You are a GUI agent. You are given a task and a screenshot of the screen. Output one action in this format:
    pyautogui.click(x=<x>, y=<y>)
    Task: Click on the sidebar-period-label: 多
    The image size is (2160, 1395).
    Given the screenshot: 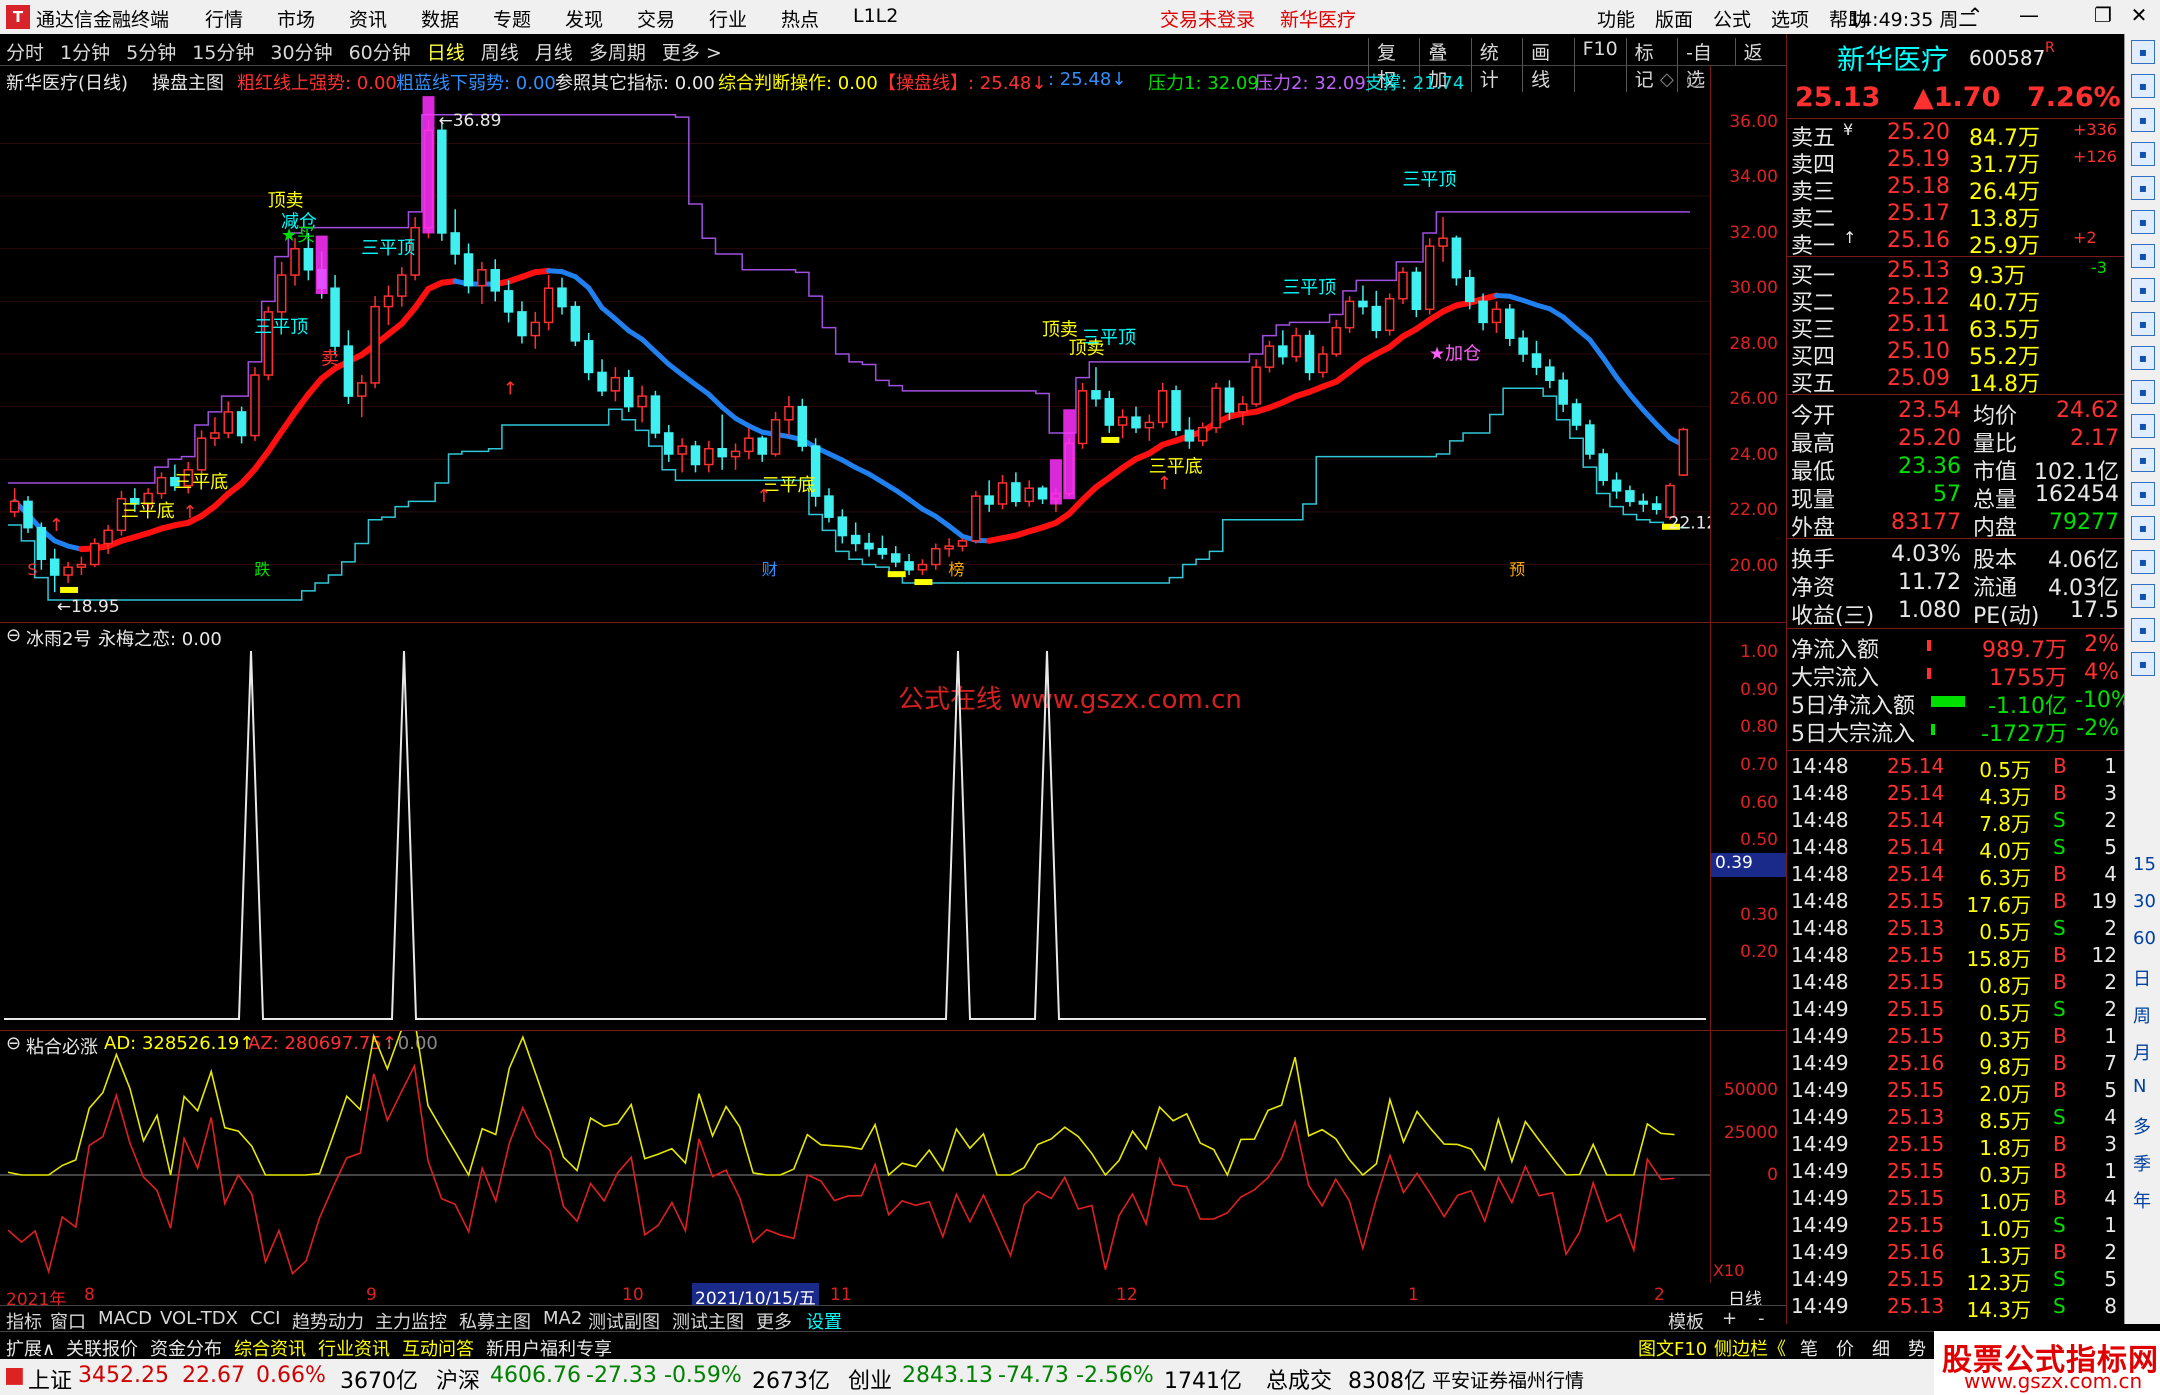 What is the action you would take?
    pyautogui.click(x=2142, y=1126)
    